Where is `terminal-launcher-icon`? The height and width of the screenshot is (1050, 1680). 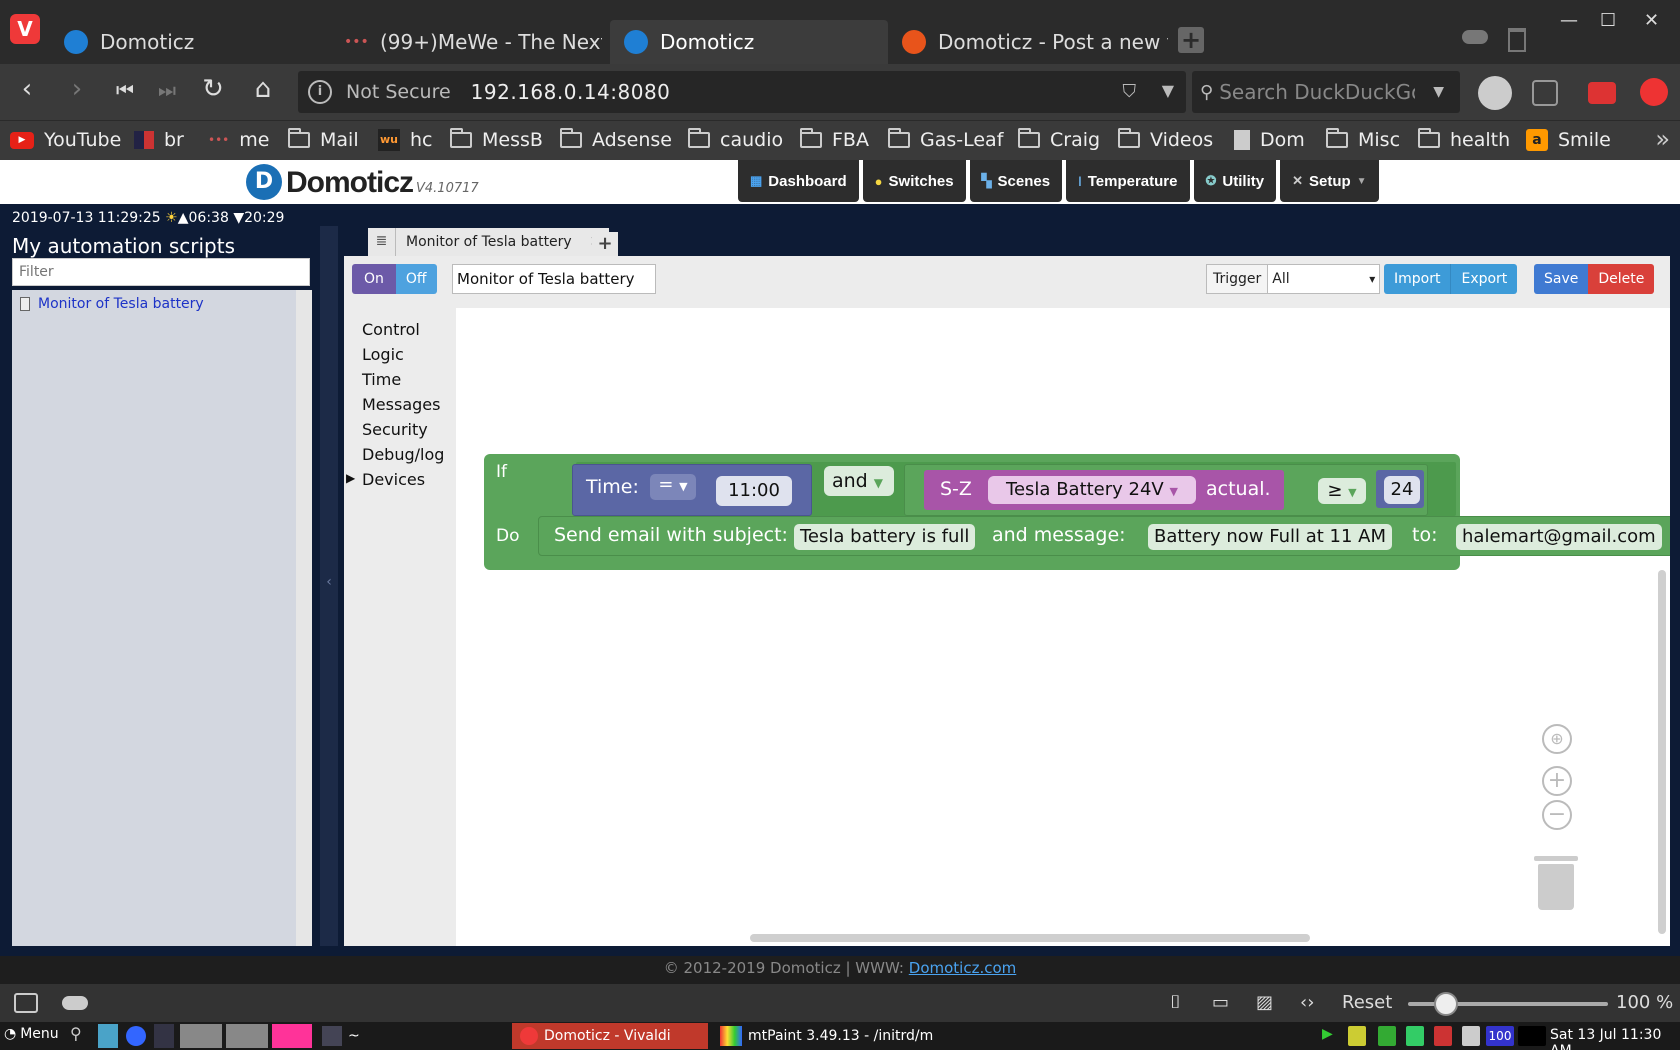
terminal-launcher-icon is located at coordinates (164, 1036).